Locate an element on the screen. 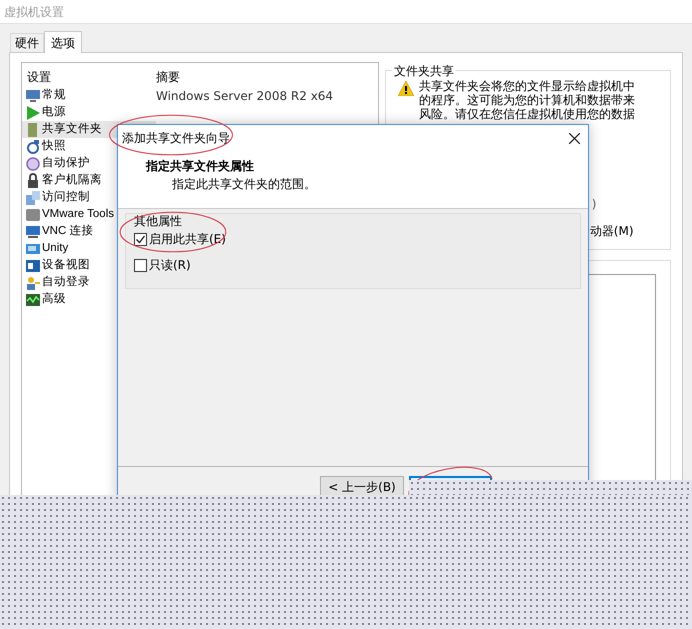 Image resolution: width=692 pixels, height=629 pixels. tab: 硬件 is located at coordinates (27, 42).